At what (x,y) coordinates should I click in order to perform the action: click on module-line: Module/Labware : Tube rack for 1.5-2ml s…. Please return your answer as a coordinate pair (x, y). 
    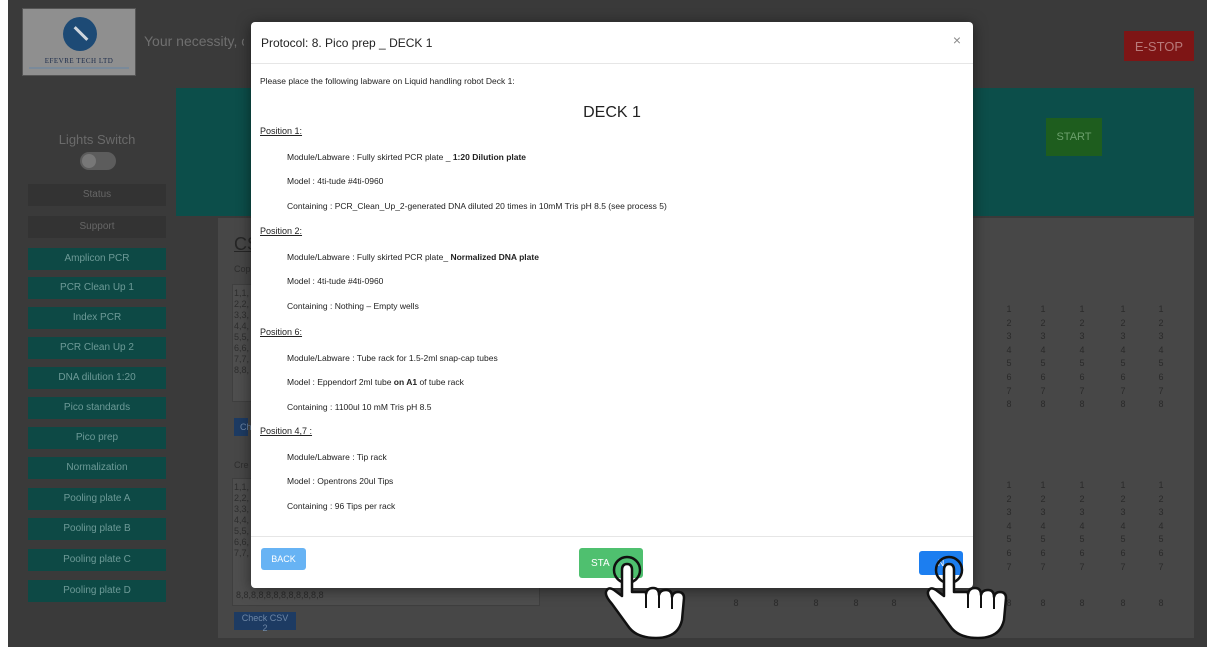
    Looking at the image, I should click on (392, 358).